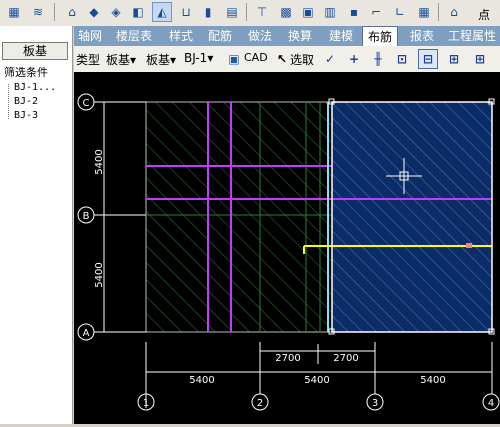 The height and width of the screenshot is (427, 500). What do you see at coordinates (302, 59) in the screenshot?
I see `select-label: 选取` at bounding box center [302, 59].